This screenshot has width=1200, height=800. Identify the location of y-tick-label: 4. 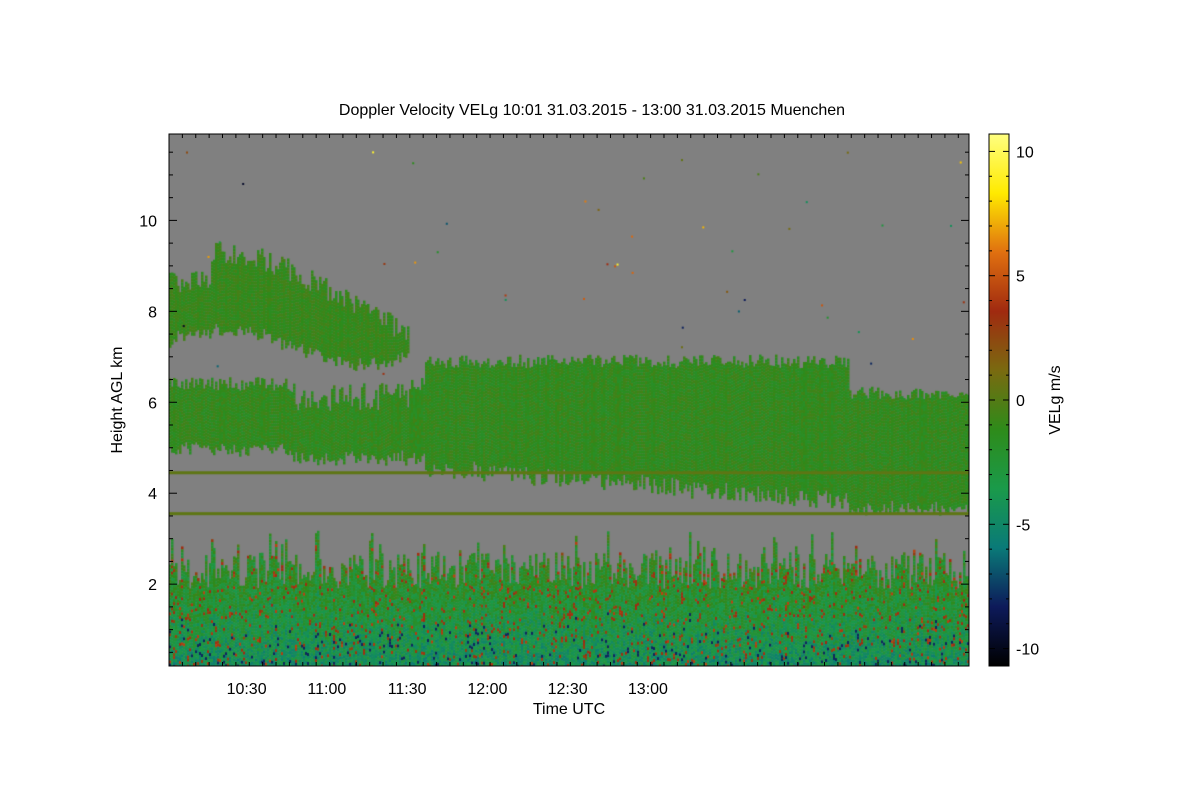
(152, 494).